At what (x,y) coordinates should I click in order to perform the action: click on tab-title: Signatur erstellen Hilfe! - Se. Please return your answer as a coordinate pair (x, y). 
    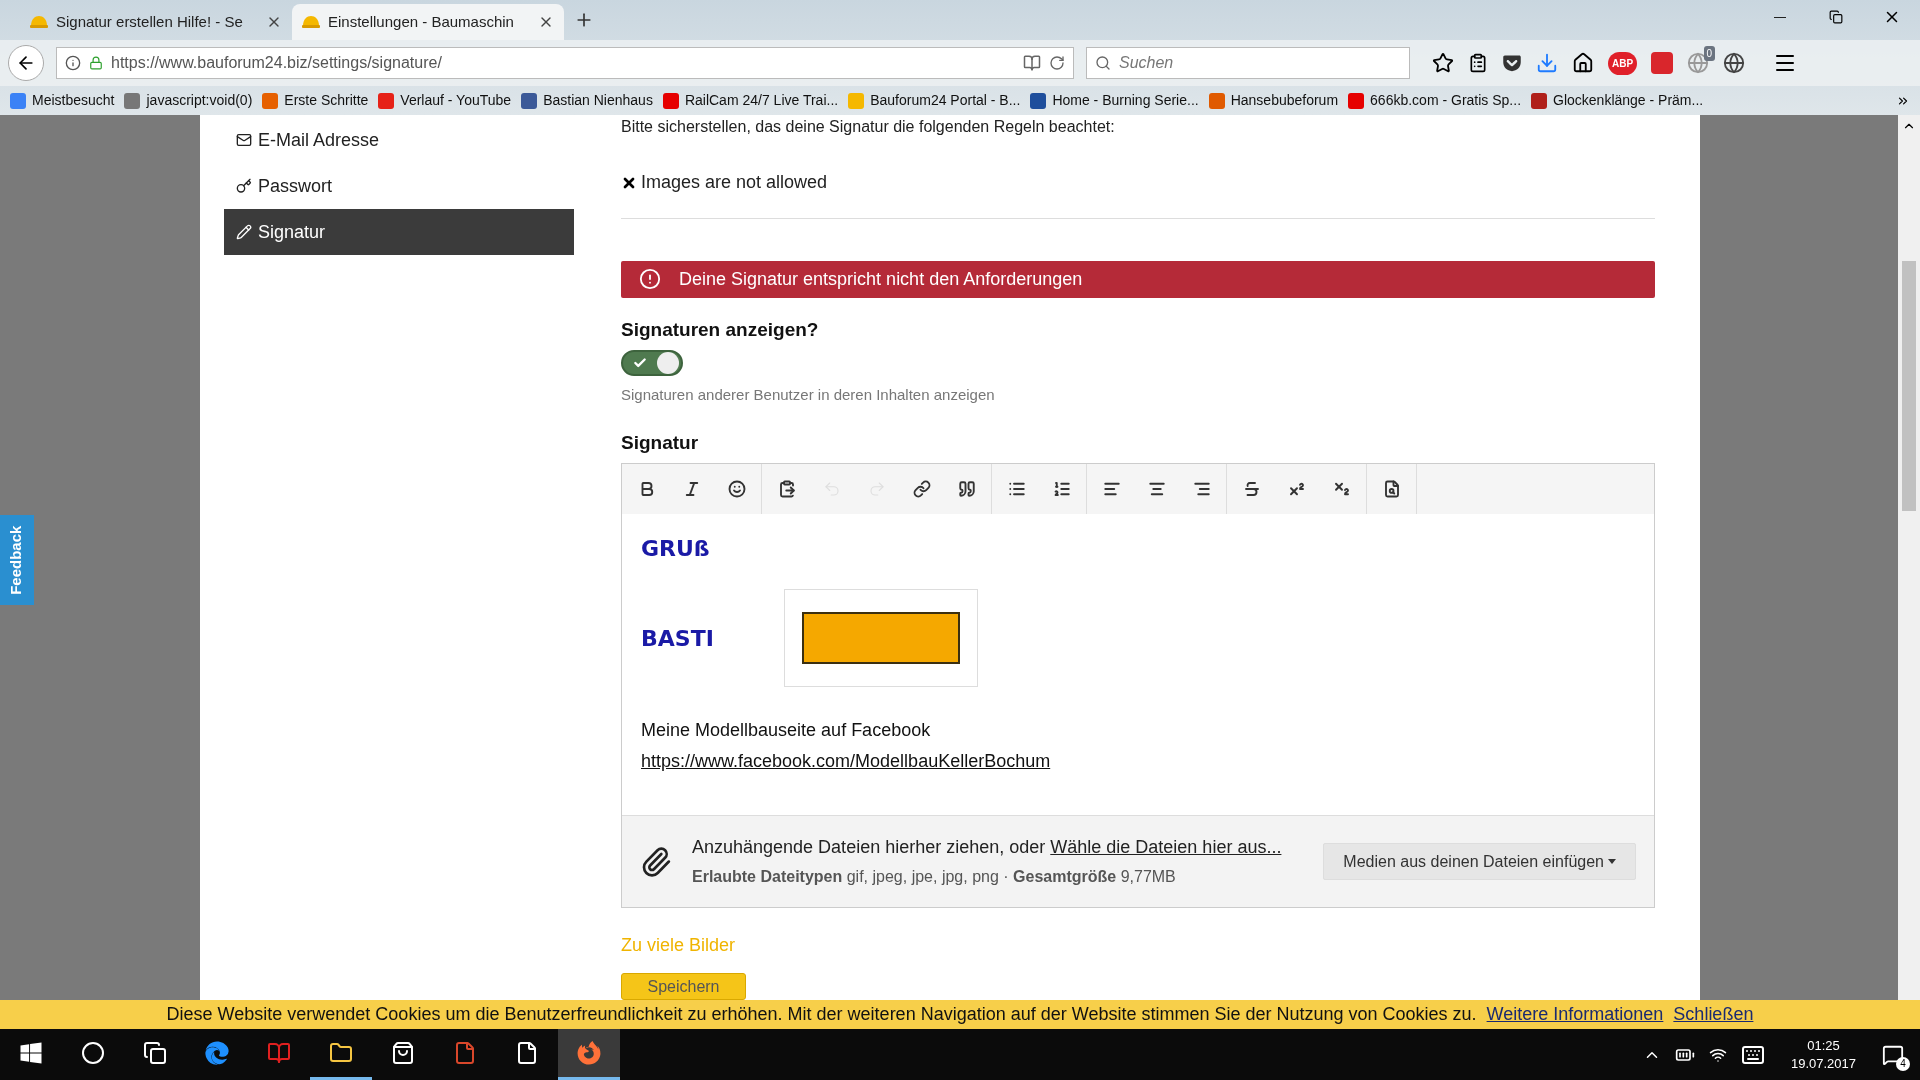
    Looking at the image, I should click on (150, 21).